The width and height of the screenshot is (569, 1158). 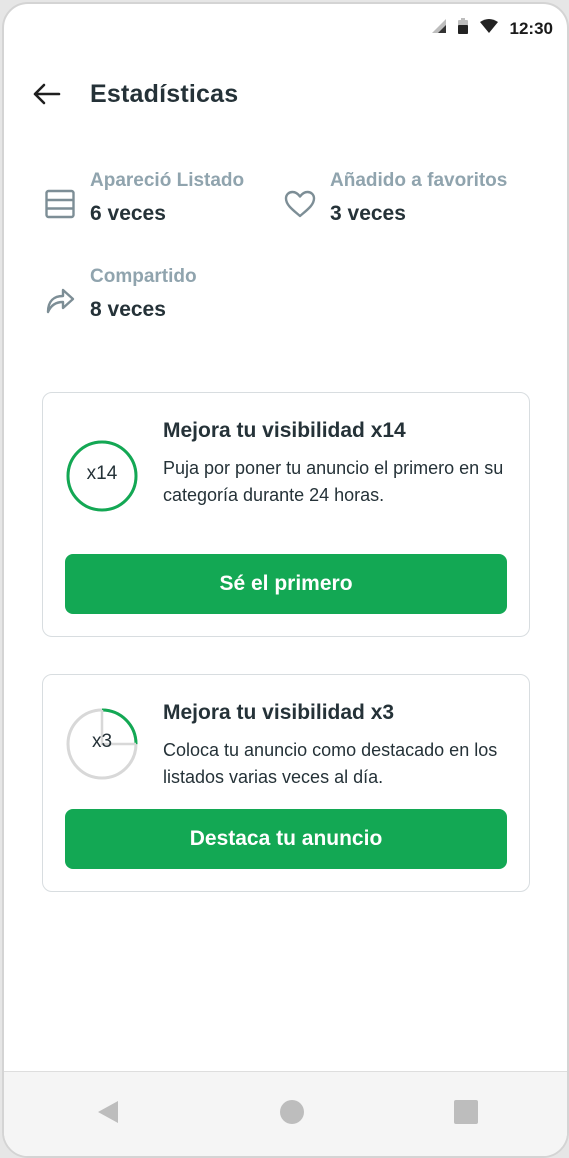 I want to click on card-title: Mejora tu visibilidad x3, so click(x=279, y=712).